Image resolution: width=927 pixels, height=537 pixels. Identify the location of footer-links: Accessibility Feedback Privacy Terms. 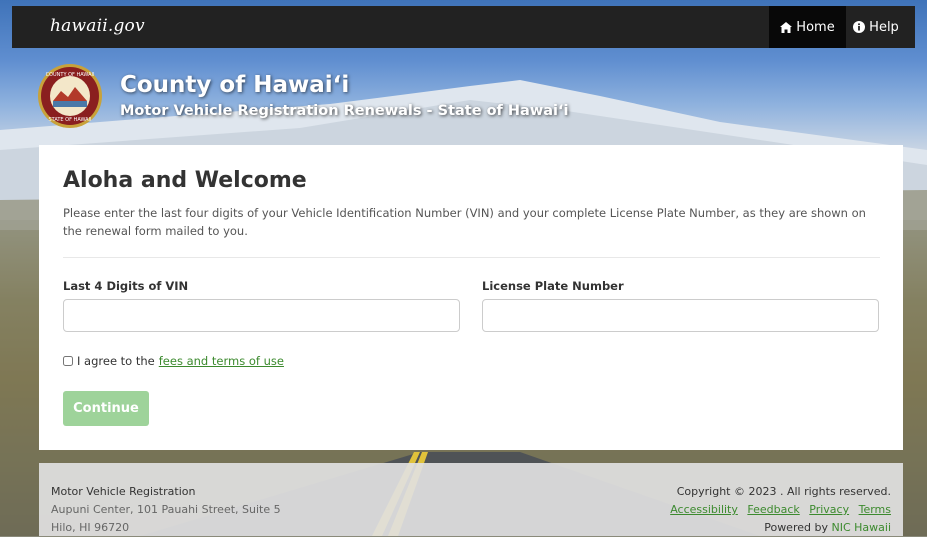
(777, 510).